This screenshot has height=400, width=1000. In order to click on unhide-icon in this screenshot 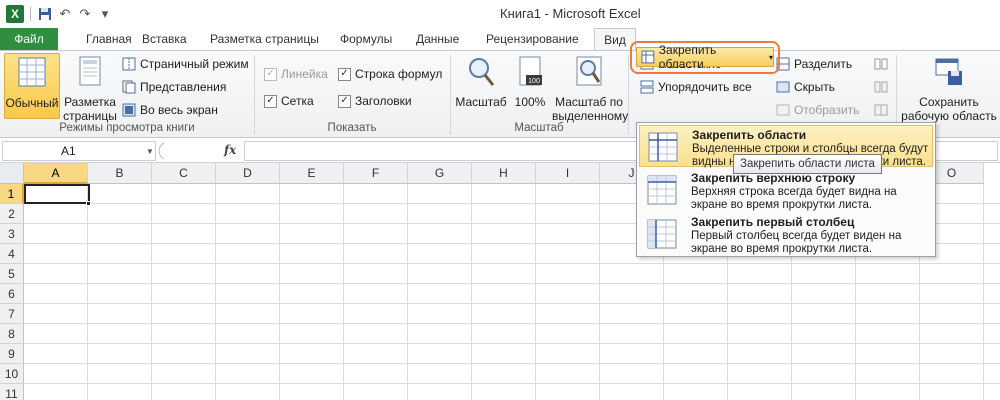, I will do `click(783, 110)`.